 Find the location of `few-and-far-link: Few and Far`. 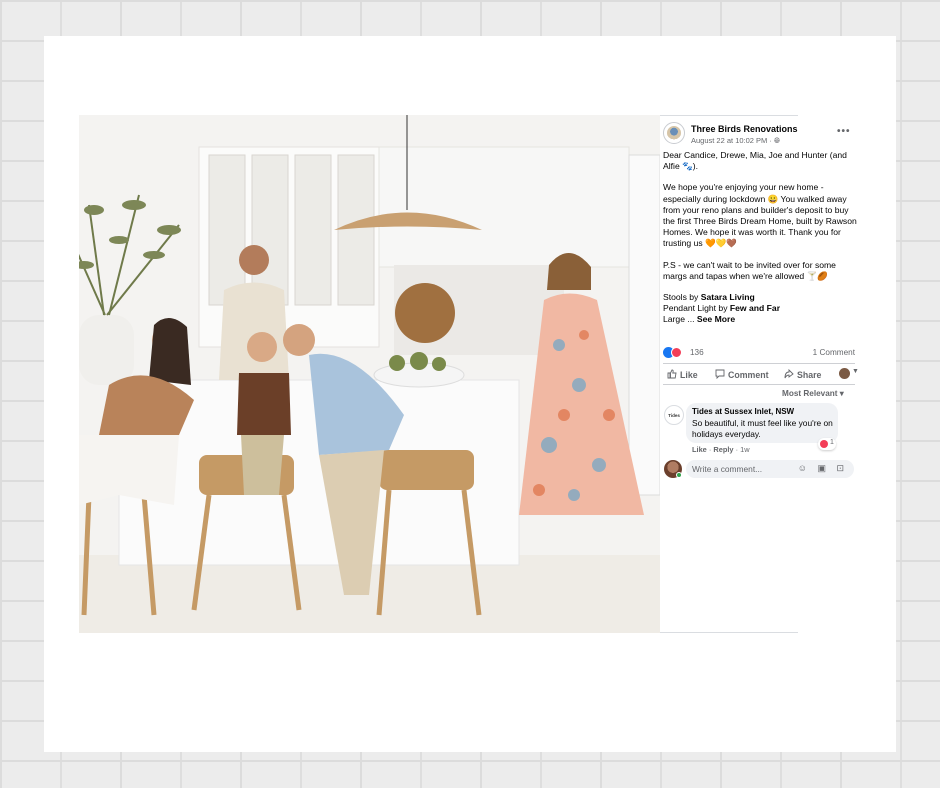

few-and-far-link: Few and Far is located at coordinates (755, 308).